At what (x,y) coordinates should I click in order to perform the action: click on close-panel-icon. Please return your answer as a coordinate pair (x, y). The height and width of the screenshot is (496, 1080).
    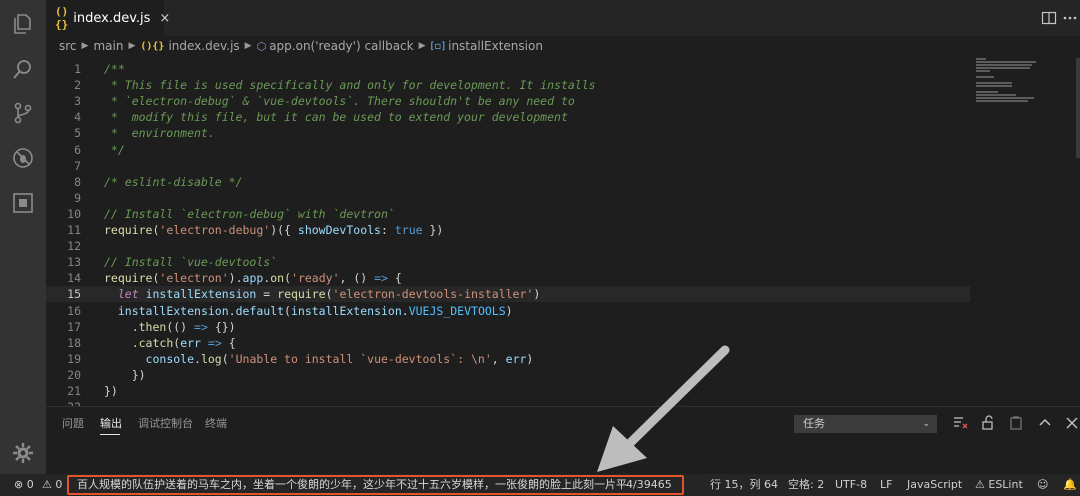
    Looking at the image, I should click on (1072, 423).